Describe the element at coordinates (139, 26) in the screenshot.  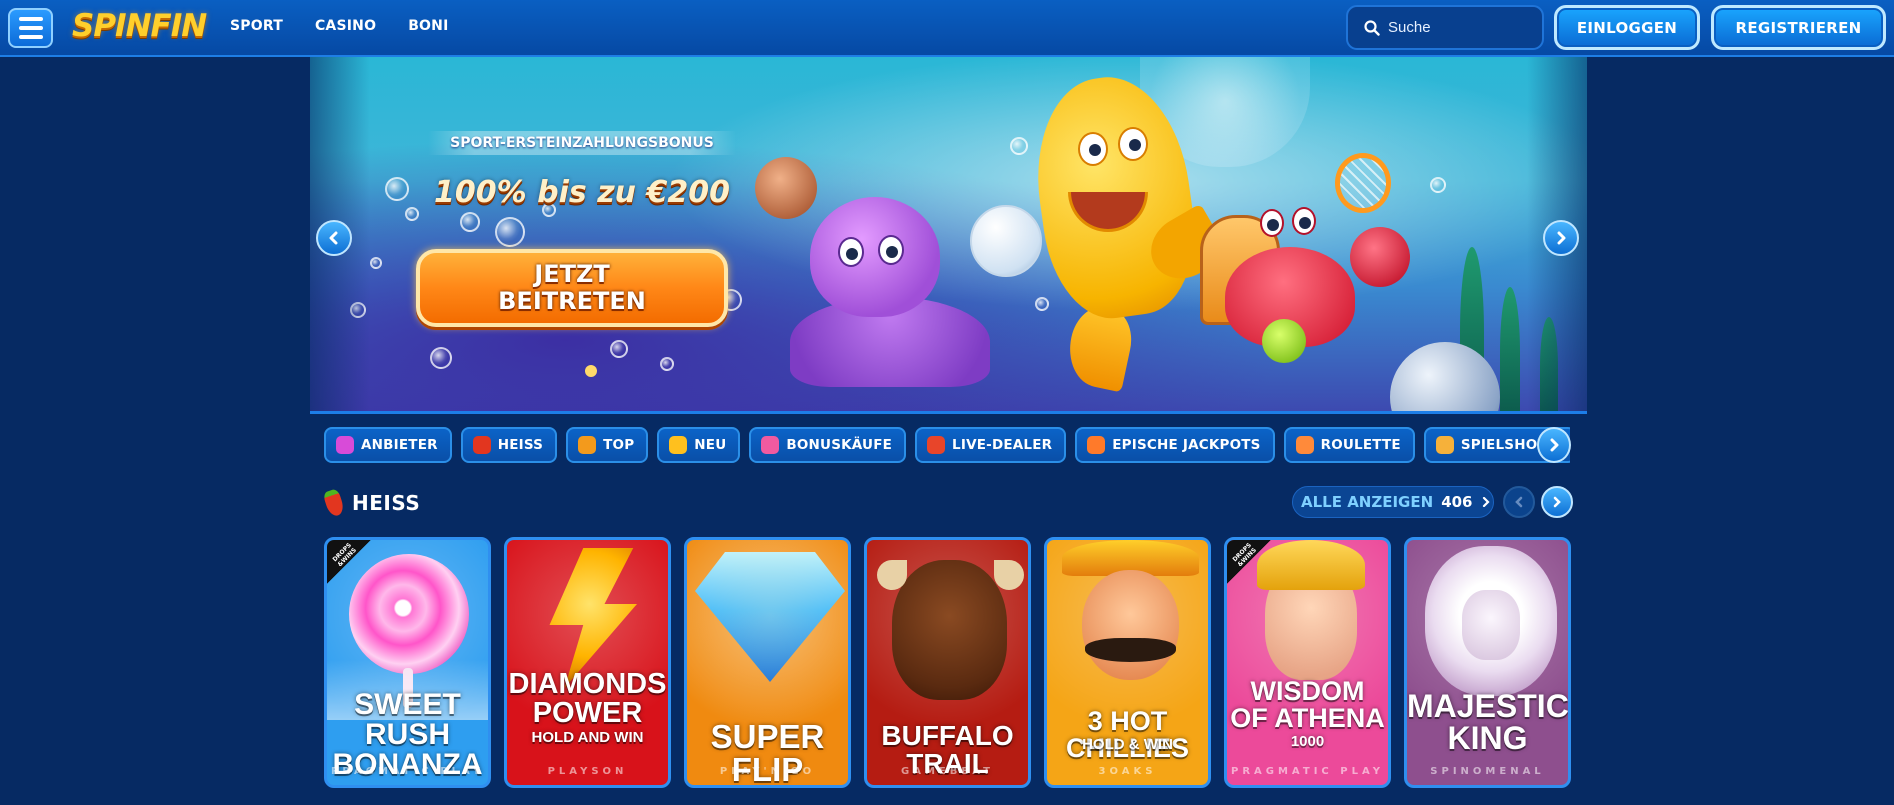
I see `spinfin-logo: SPINFIN` at that location.